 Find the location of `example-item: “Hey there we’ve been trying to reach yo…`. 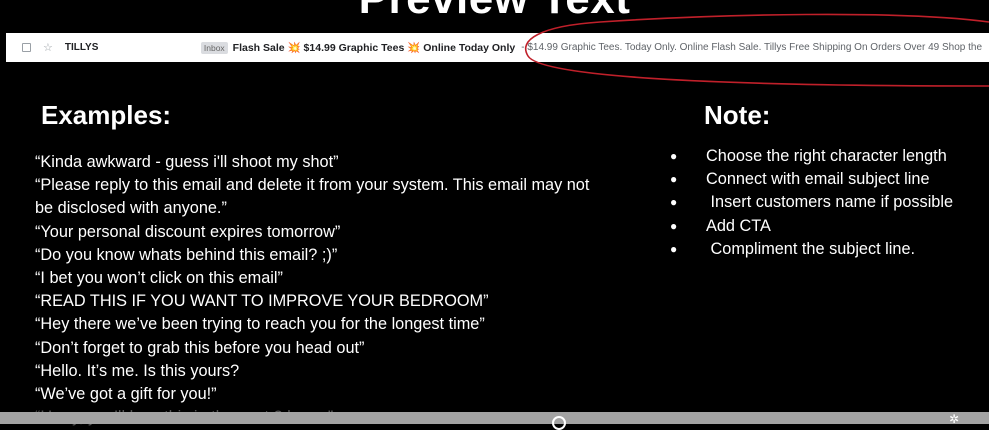

example-item: “Hey there we’ve been trying to reach yo… is located at coordinates (260, 324).